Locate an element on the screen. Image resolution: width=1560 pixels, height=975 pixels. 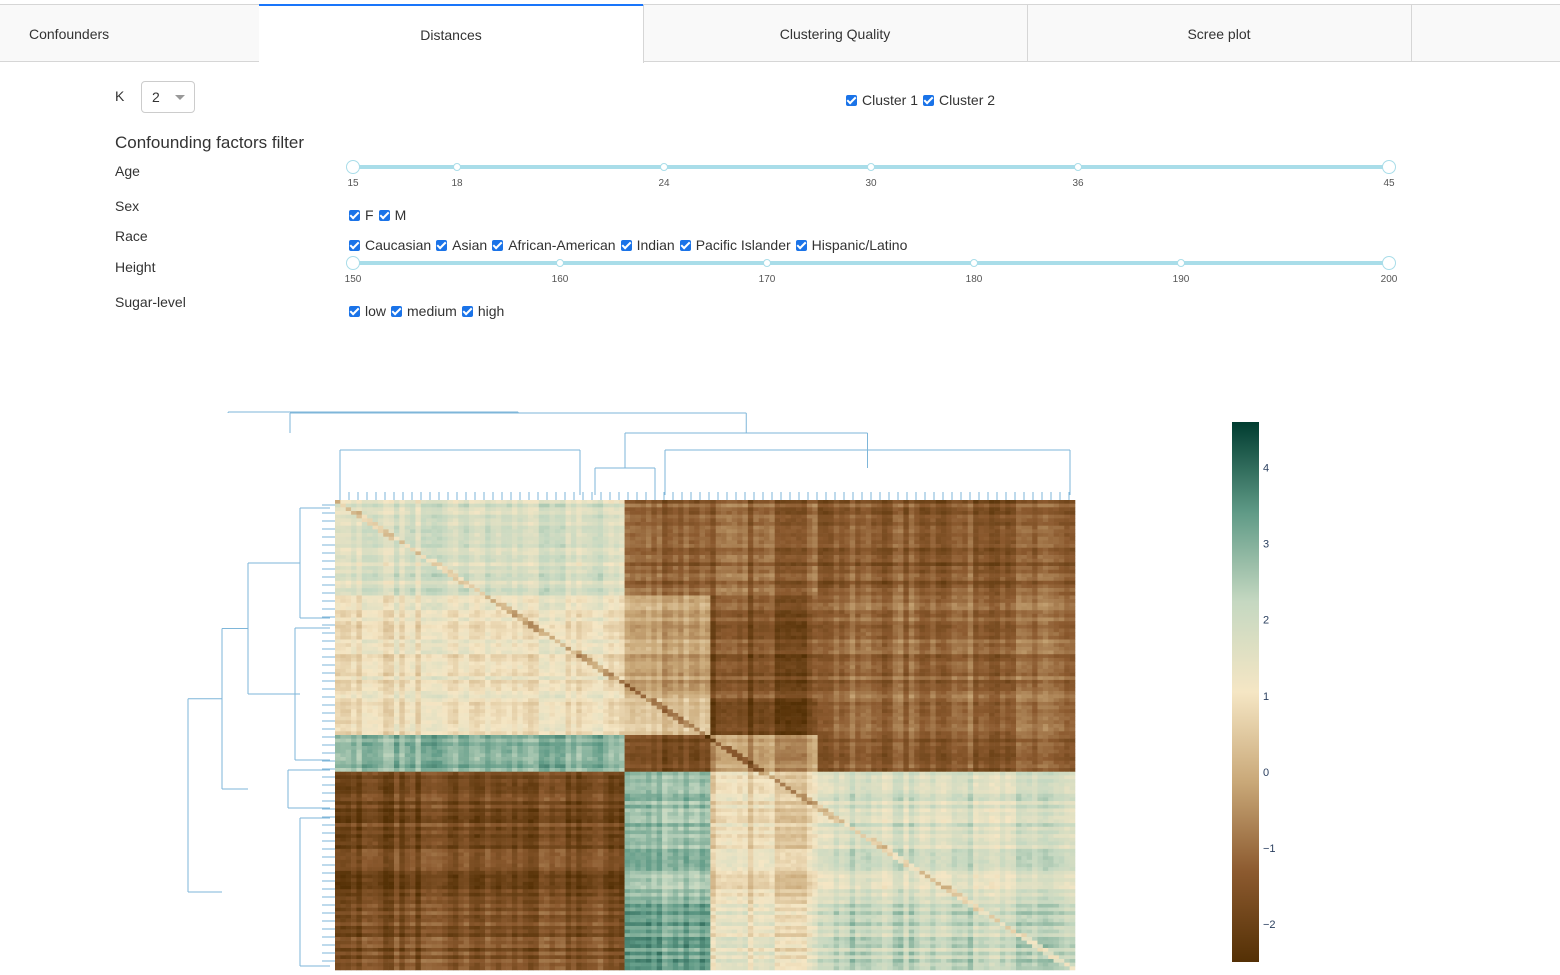
race-pacific-islander-checkbox: Pacific Islander is located at coordinates (735, 245).